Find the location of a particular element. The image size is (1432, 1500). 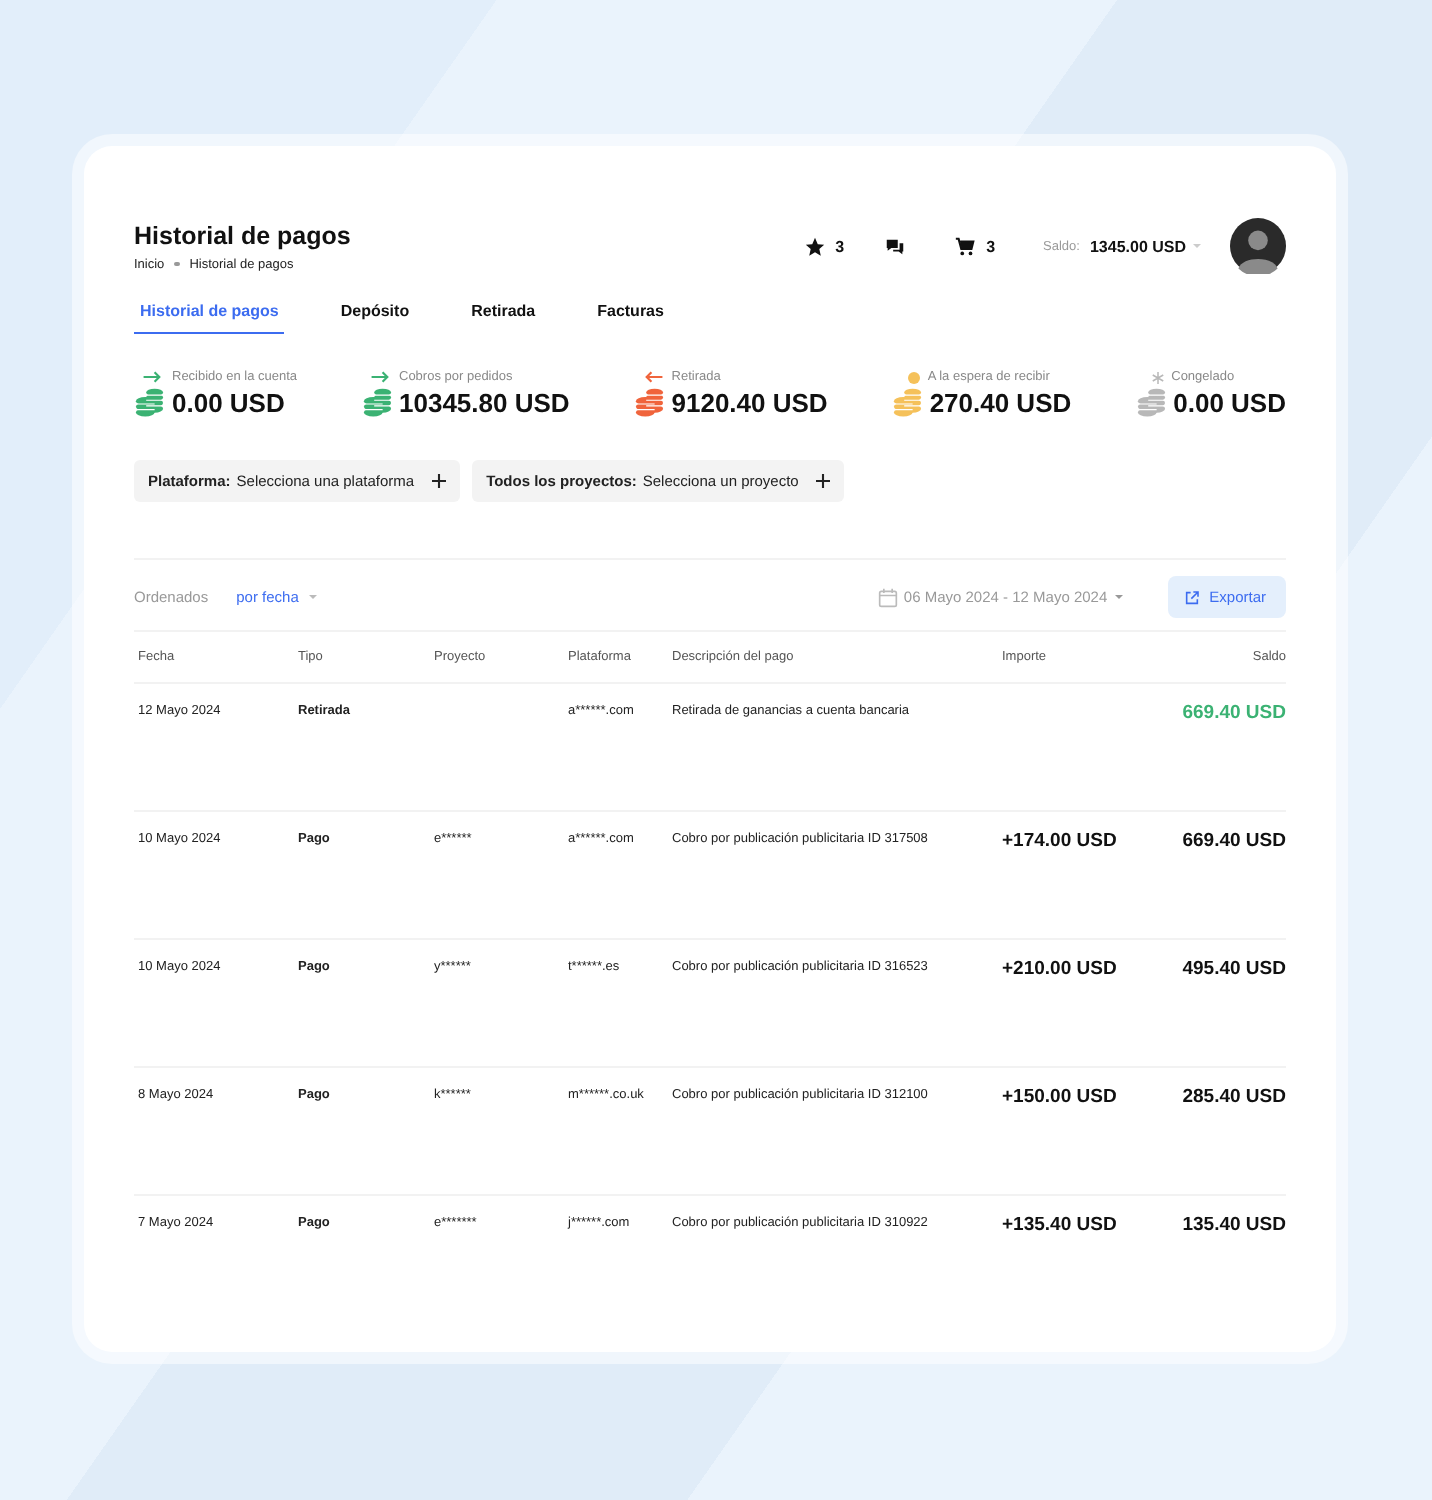

external-link-icon is located at coordinates (1191, 597).